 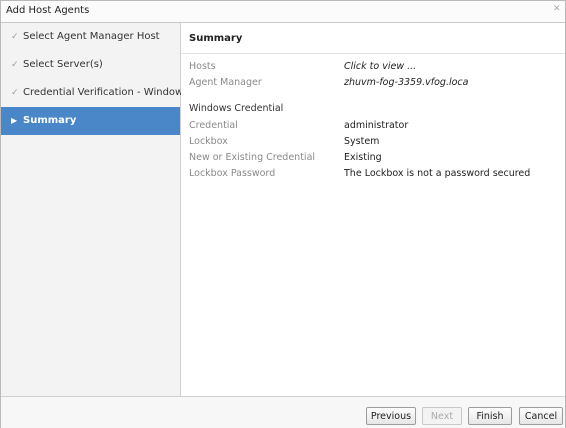 What do you see at coordinates (202, 66) in the screenshot?
I see `row-key: Hosts` at bounding box center [202, 66].